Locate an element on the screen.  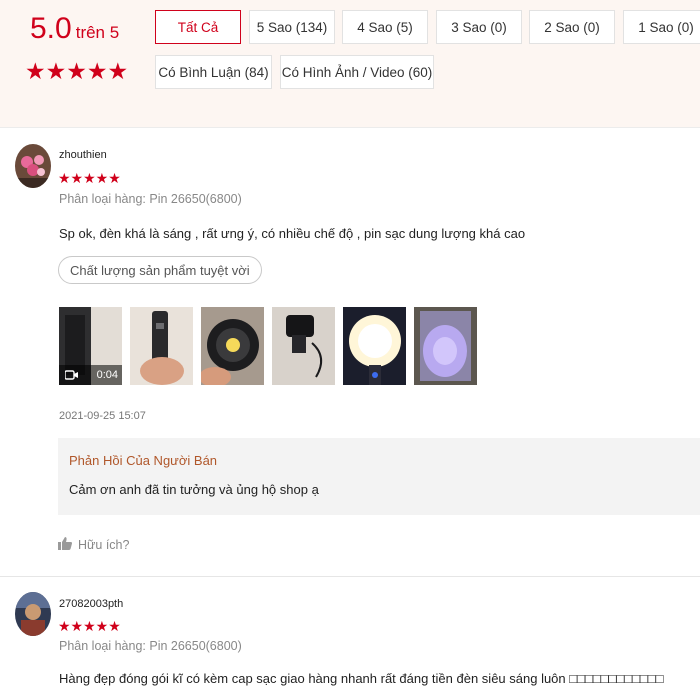
video-duration-badge: 0:04 is located at coordinates (90, 375).